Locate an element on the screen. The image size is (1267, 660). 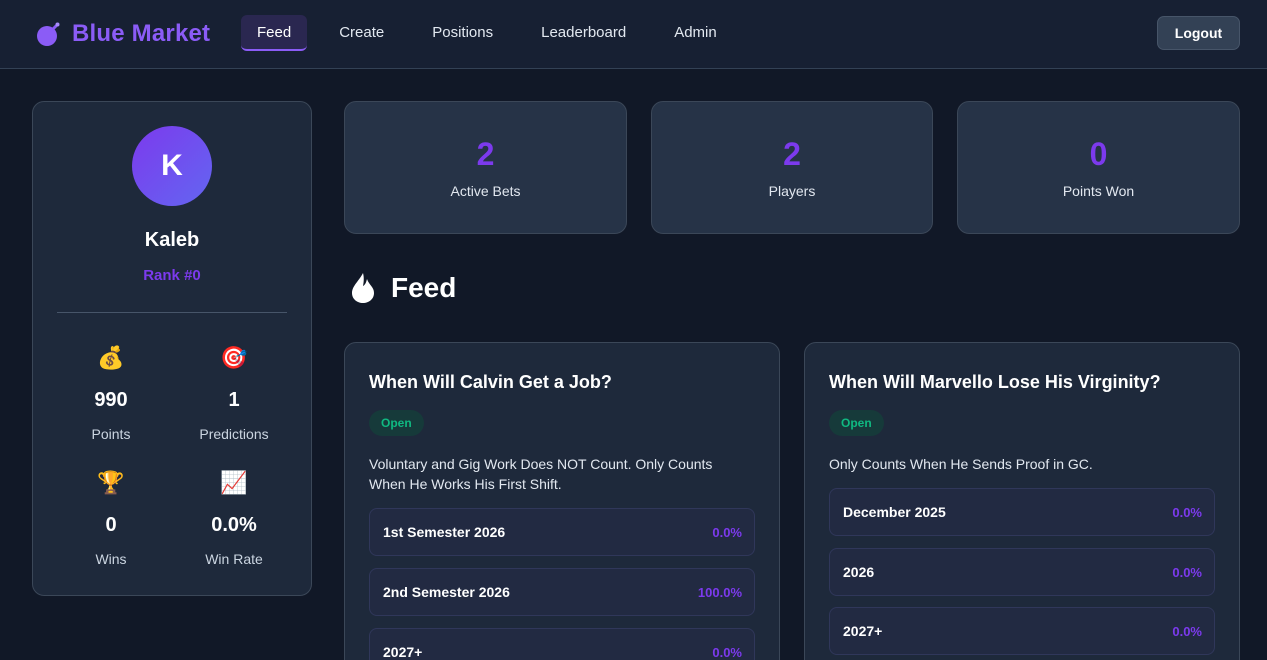
stat-label: Points is located at coordinates (111, 434).